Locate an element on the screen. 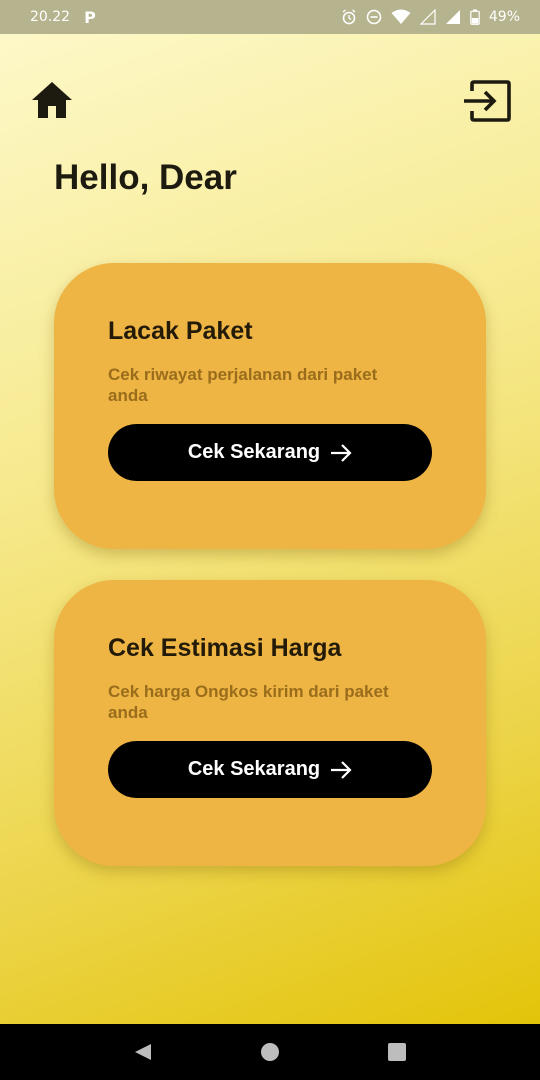  alarm-icon is located at coordinates (349, 17).